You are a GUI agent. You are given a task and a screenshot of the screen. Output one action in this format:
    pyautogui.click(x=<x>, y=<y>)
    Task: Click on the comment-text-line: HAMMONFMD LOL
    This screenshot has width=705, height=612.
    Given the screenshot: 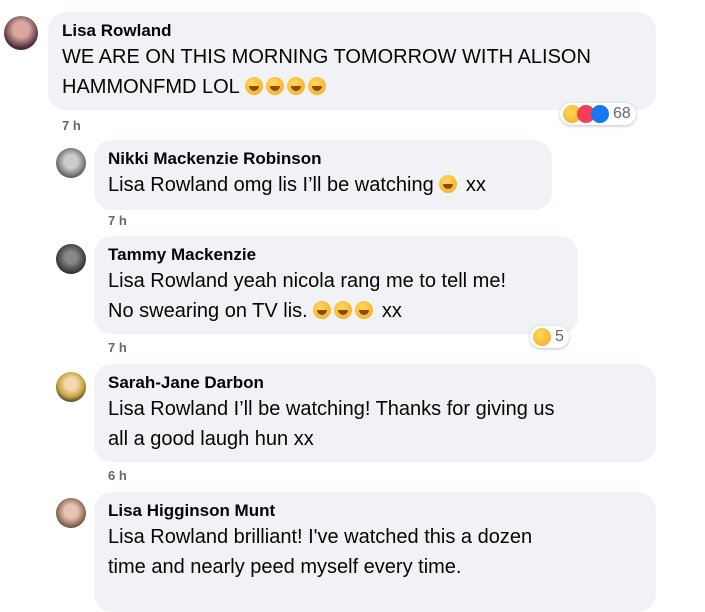 What is the action you would take?
    pyautogui.click(x=352, y=87)
    